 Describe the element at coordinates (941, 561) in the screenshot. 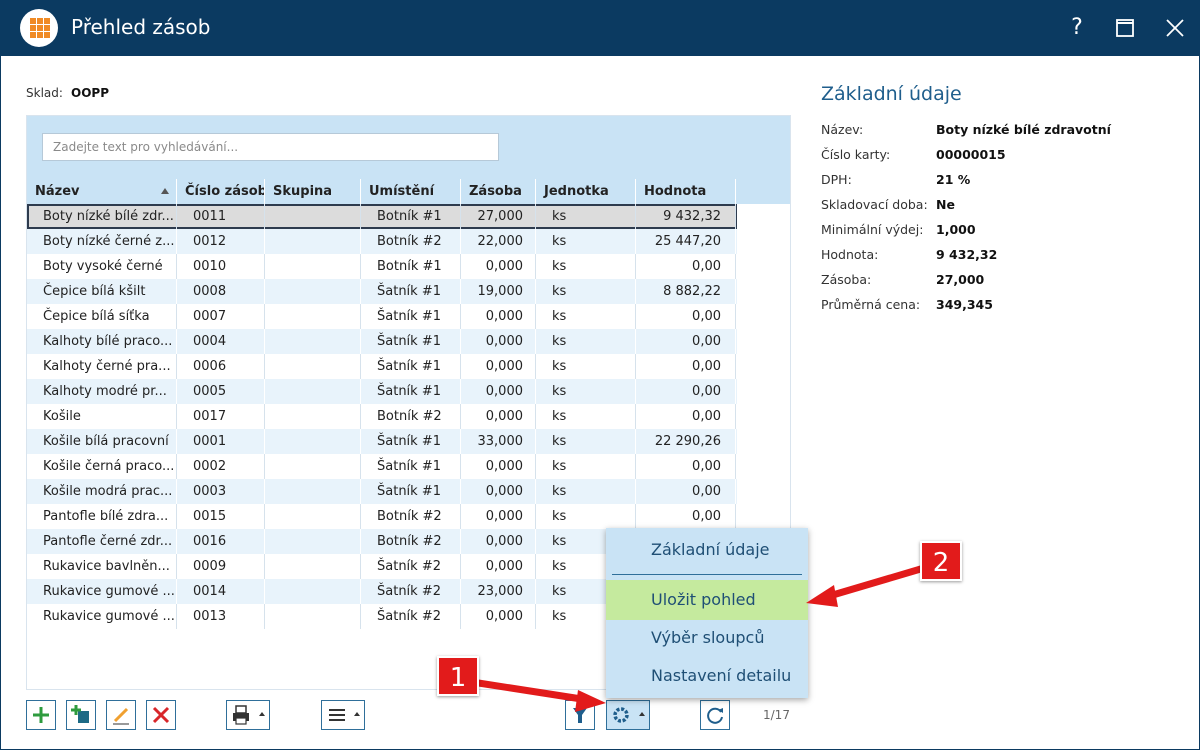

I see `callout-2-badge: 2` at that location.